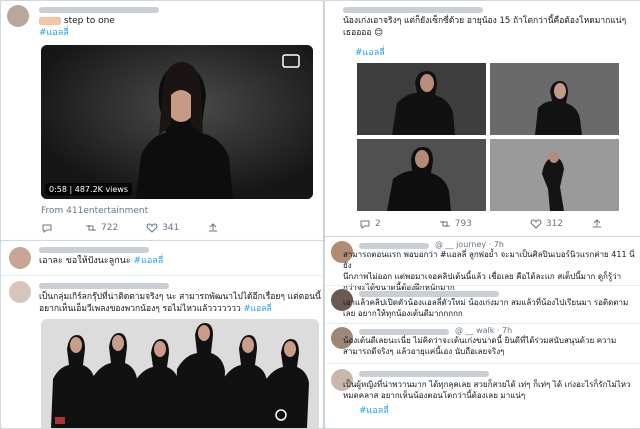  I want to click on retweet-button: 793, so click(455, 224).